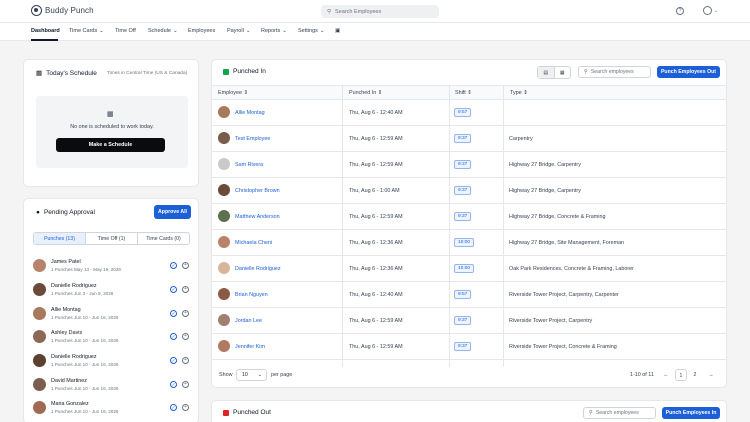 This screenshot has height=422, width=750. Describe the element at coordinates (163, 238) in the screenshot. I see `tab-time-cards: Time Cards (0)` at that location.